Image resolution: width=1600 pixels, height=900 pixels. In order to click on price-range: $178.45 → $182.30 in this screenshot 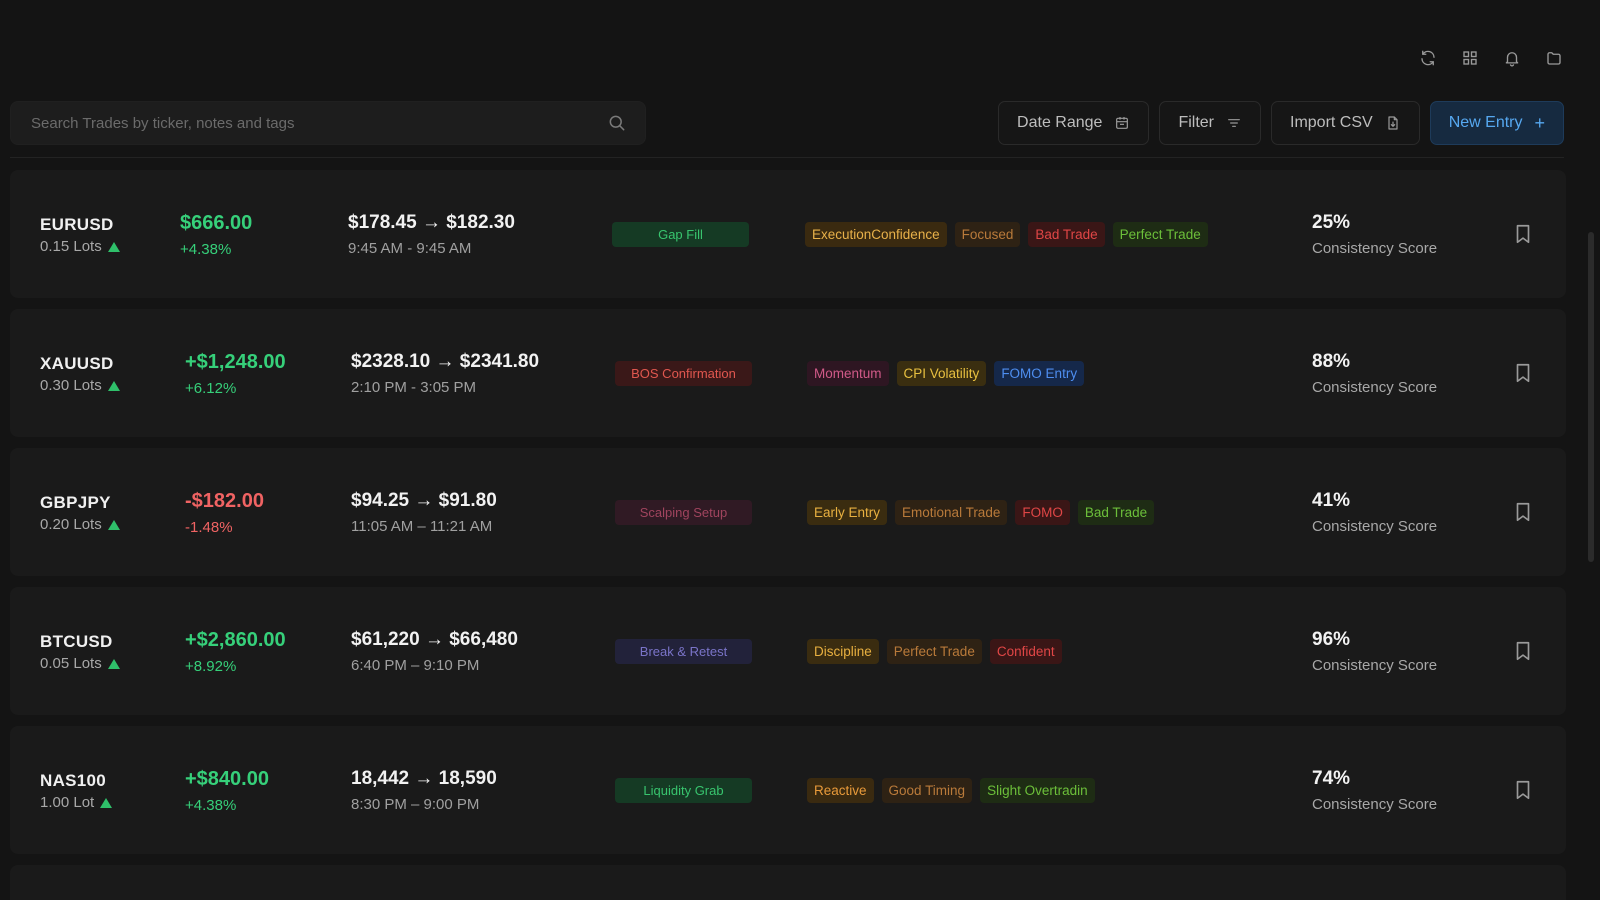, I will do `click(431, 222)`.